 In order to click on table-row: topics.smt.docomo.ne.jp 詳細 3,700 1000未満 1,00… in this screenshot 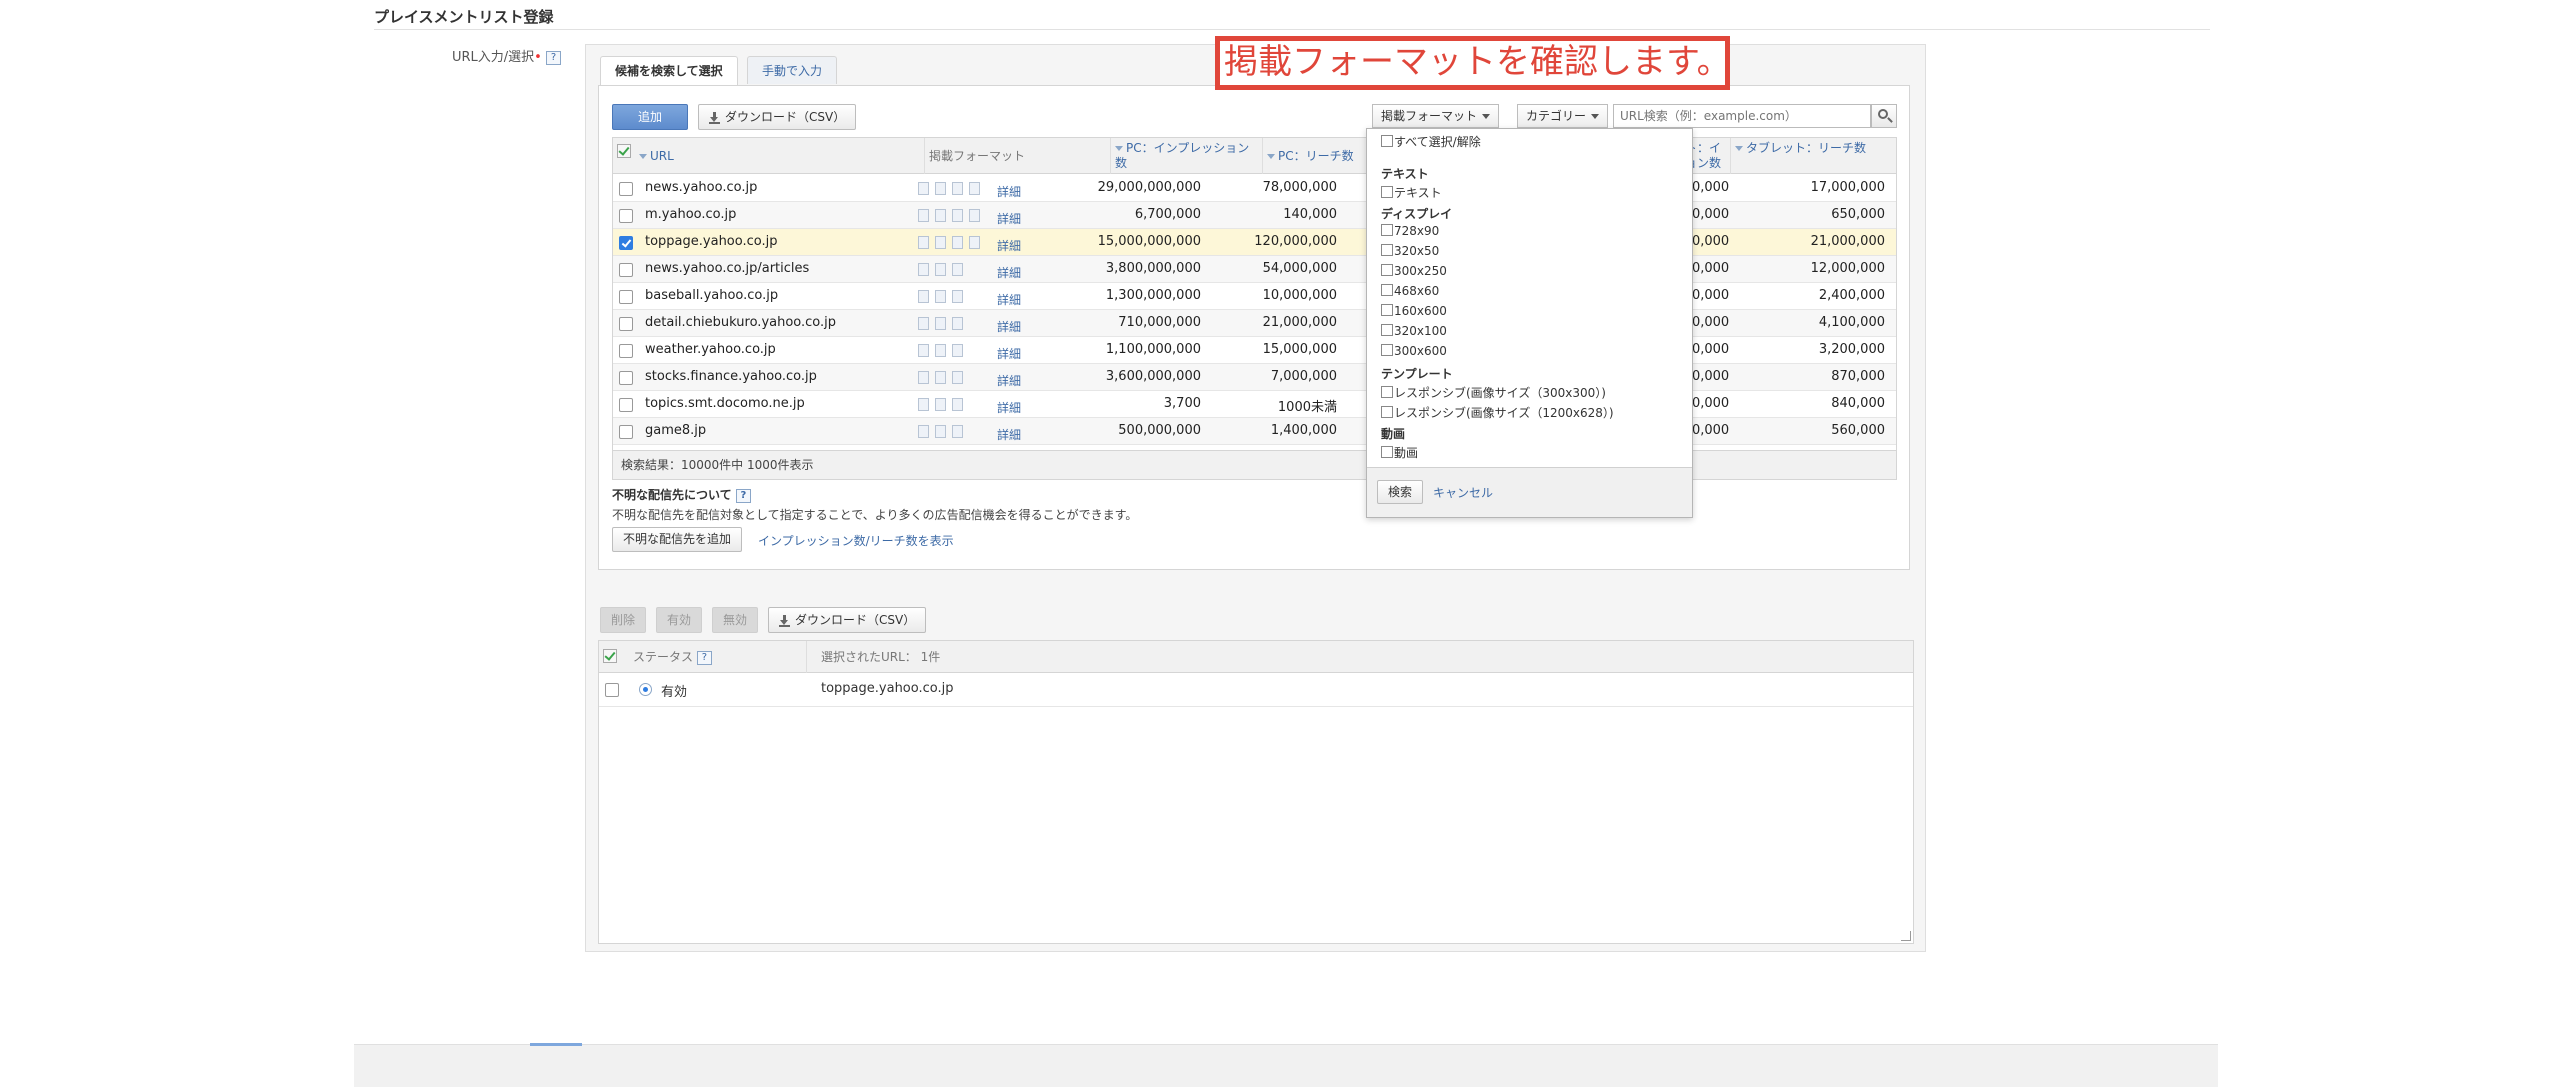, I will do `click(1254, 404)`.